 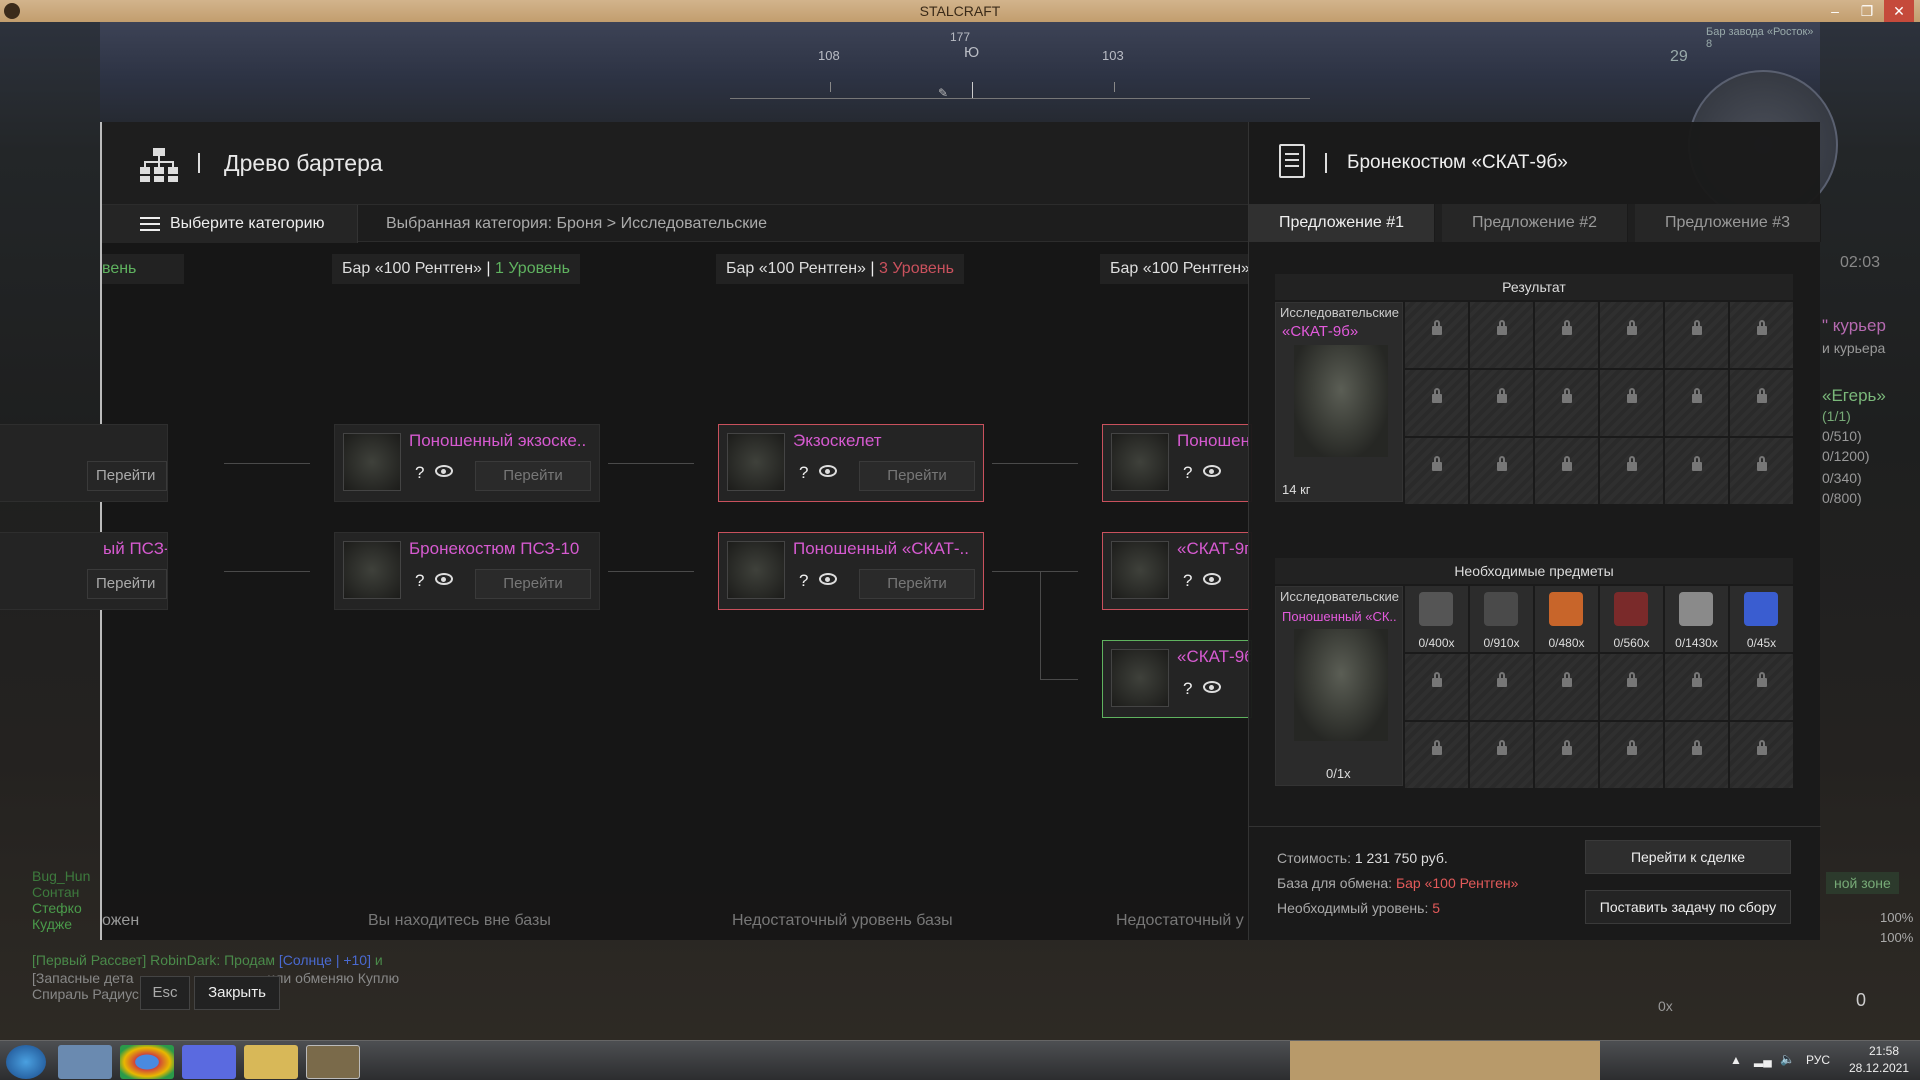 I want to click on ingredient-slot: 0/560x, so click(x=1631, y=619).